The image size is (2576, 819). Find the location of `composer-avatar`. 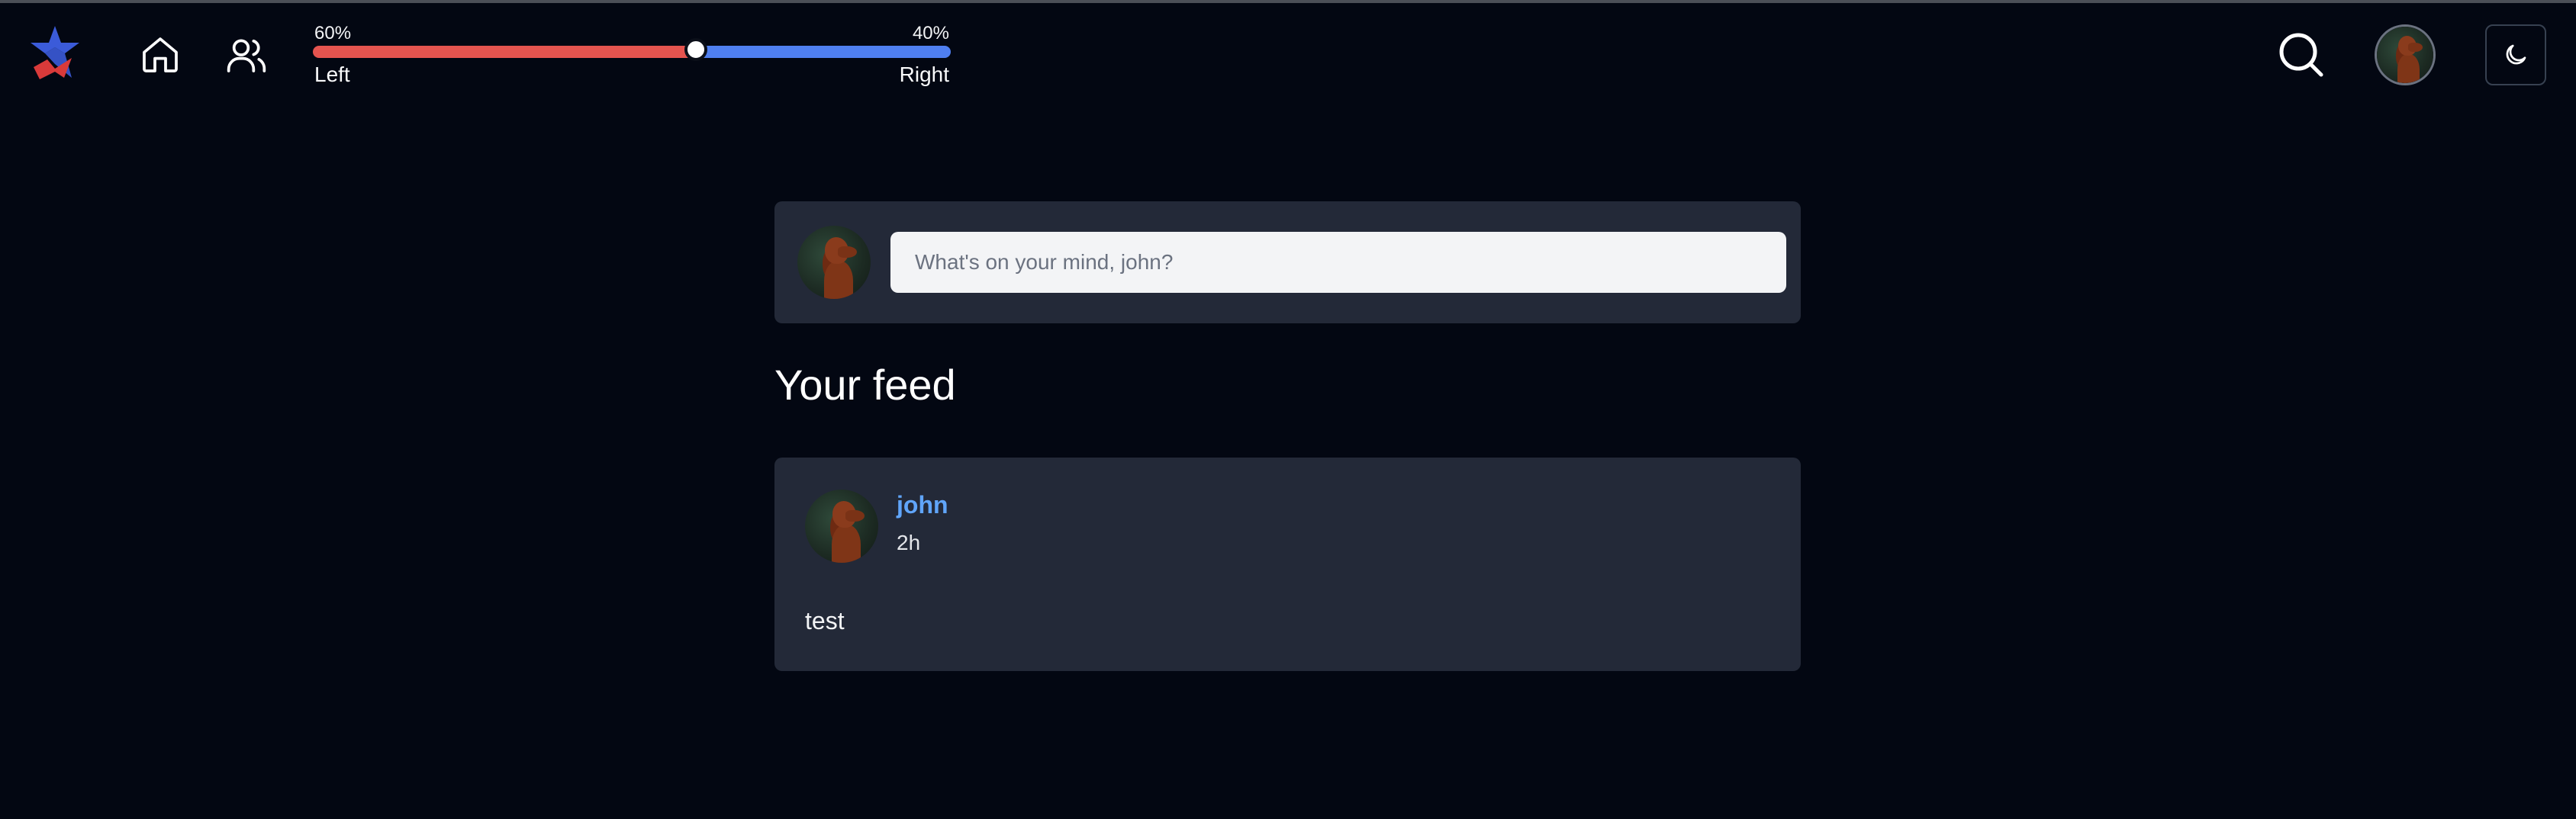

composer-avatar is located at coordinates (834, 262).